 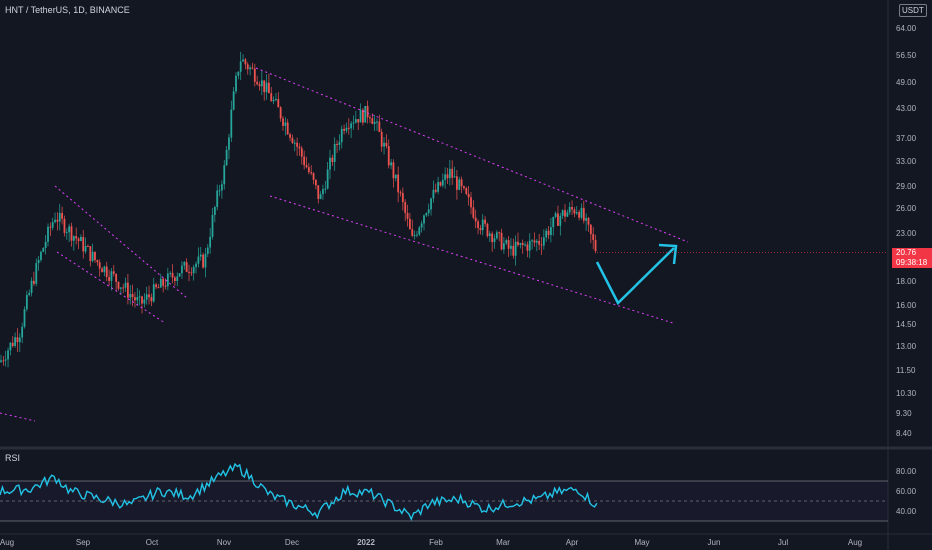 I want to click on price-tick-label: 64.00, so click(x=906, y=28).